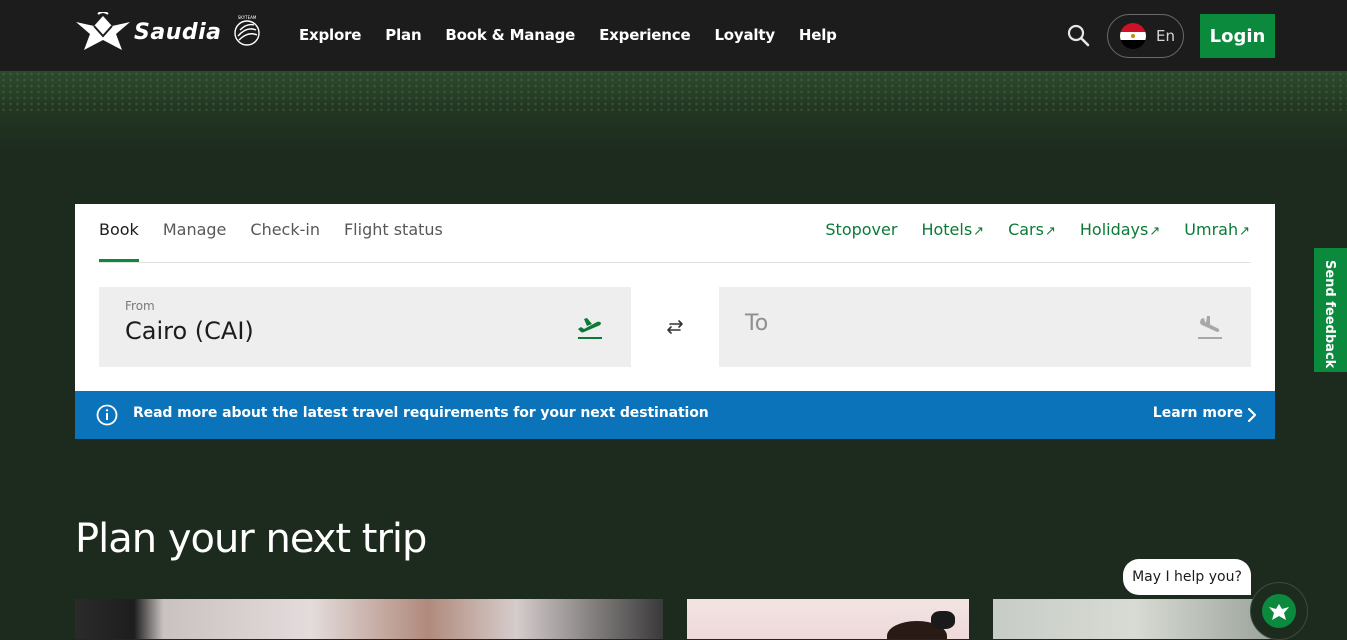 This screenshot has width=1347, height=640. What do you see at coordinates (393, 241) in the screenshot?
I see `tab-flight-status: Flight status` at bounding box center [393, 241].